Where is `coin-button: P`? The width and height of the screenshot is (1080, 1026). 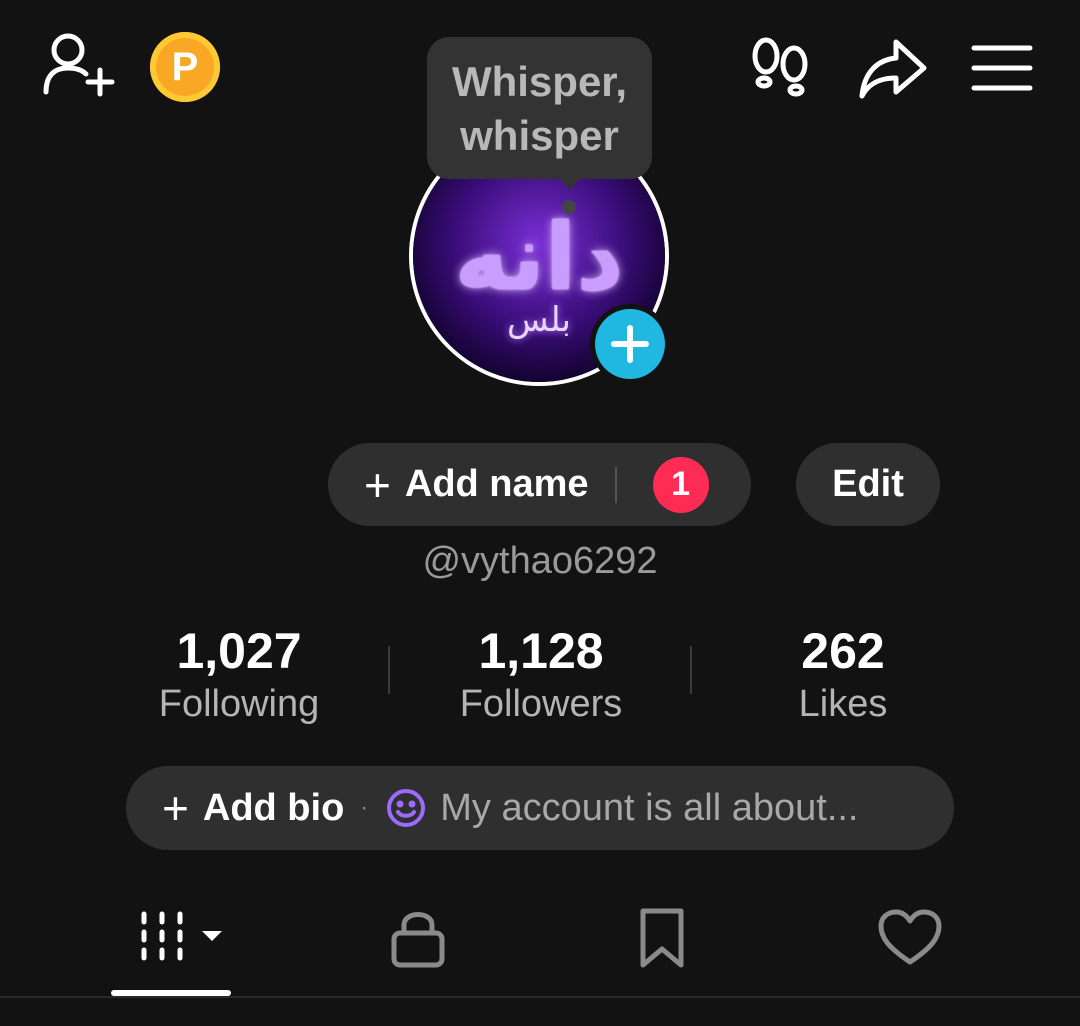 coin-button: P is located at coordinates (185, 67).